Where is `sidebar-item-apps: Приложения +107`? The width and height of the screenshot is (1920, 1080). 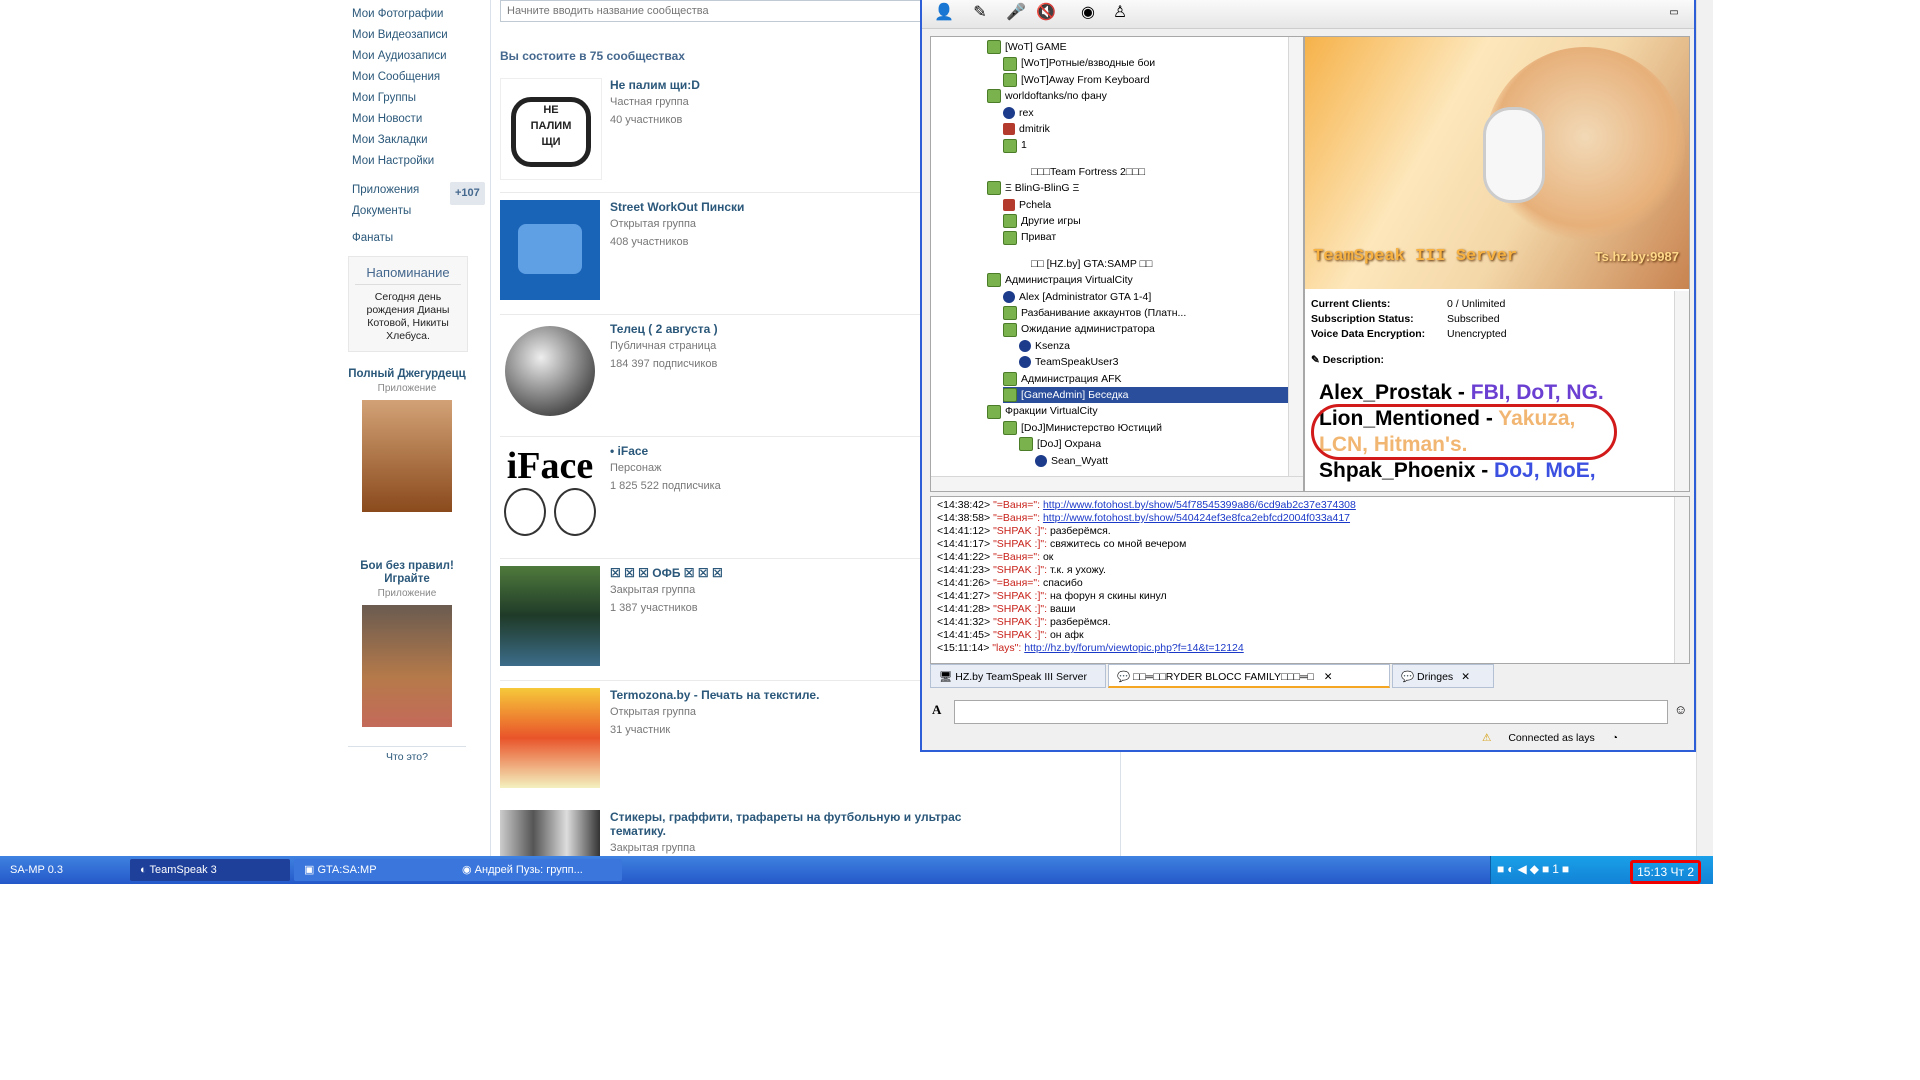
sidebar-item-apps: Приложения +107 is located at coordinates (422, 192).